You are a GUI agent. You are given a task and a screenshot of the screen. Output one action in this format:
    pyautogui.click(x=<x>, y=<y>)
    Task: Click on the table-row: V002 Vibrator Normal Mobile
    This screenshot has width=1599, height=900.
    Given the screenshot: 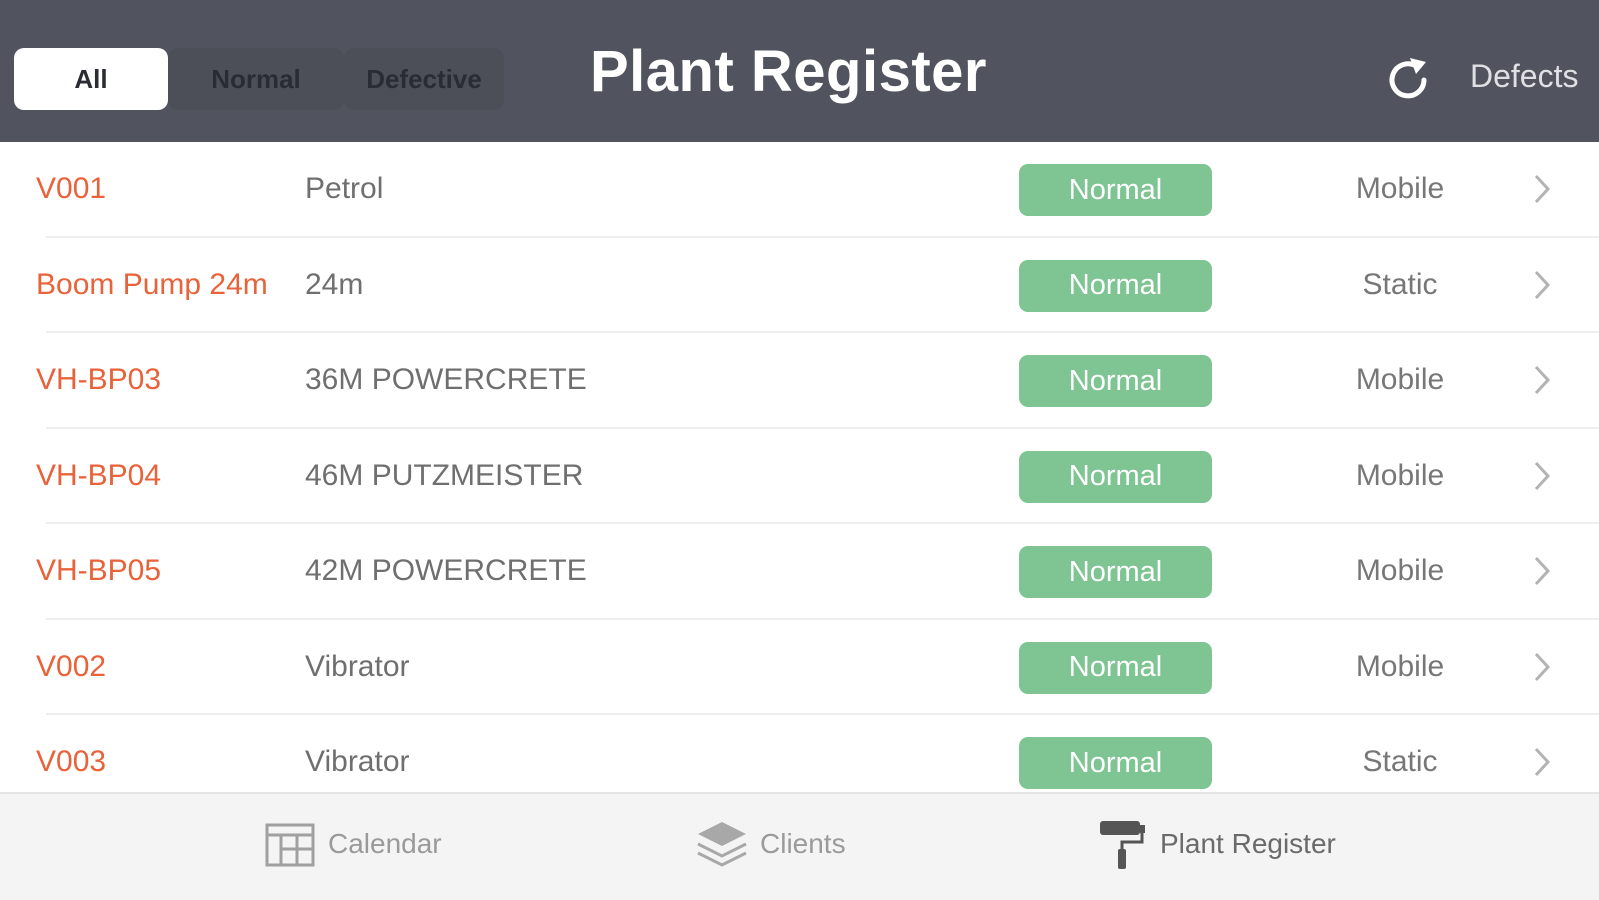 What is the action you would take?
    pyautogui.click(x=799, y=668)
    